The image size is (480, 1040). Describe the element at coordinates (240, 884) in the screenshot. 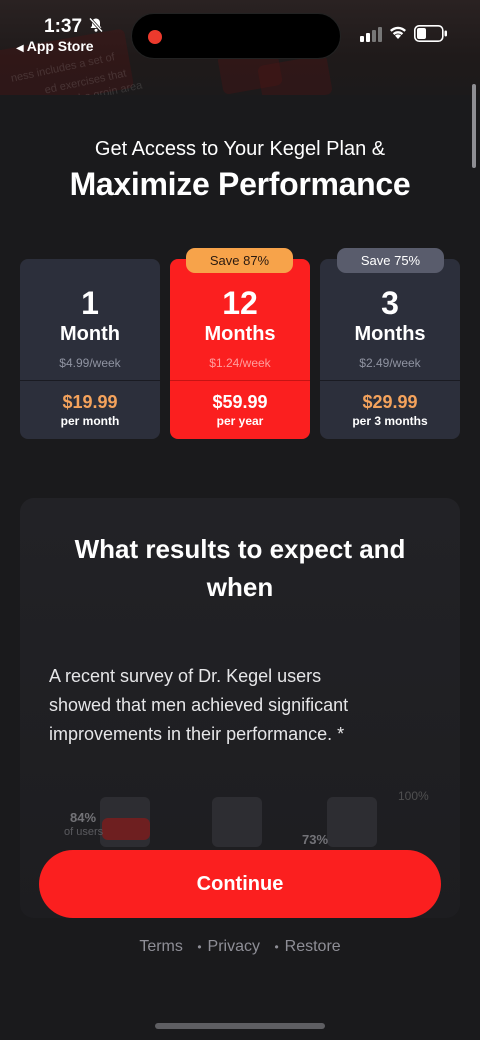

I see `continue-button: Continue` at that location.